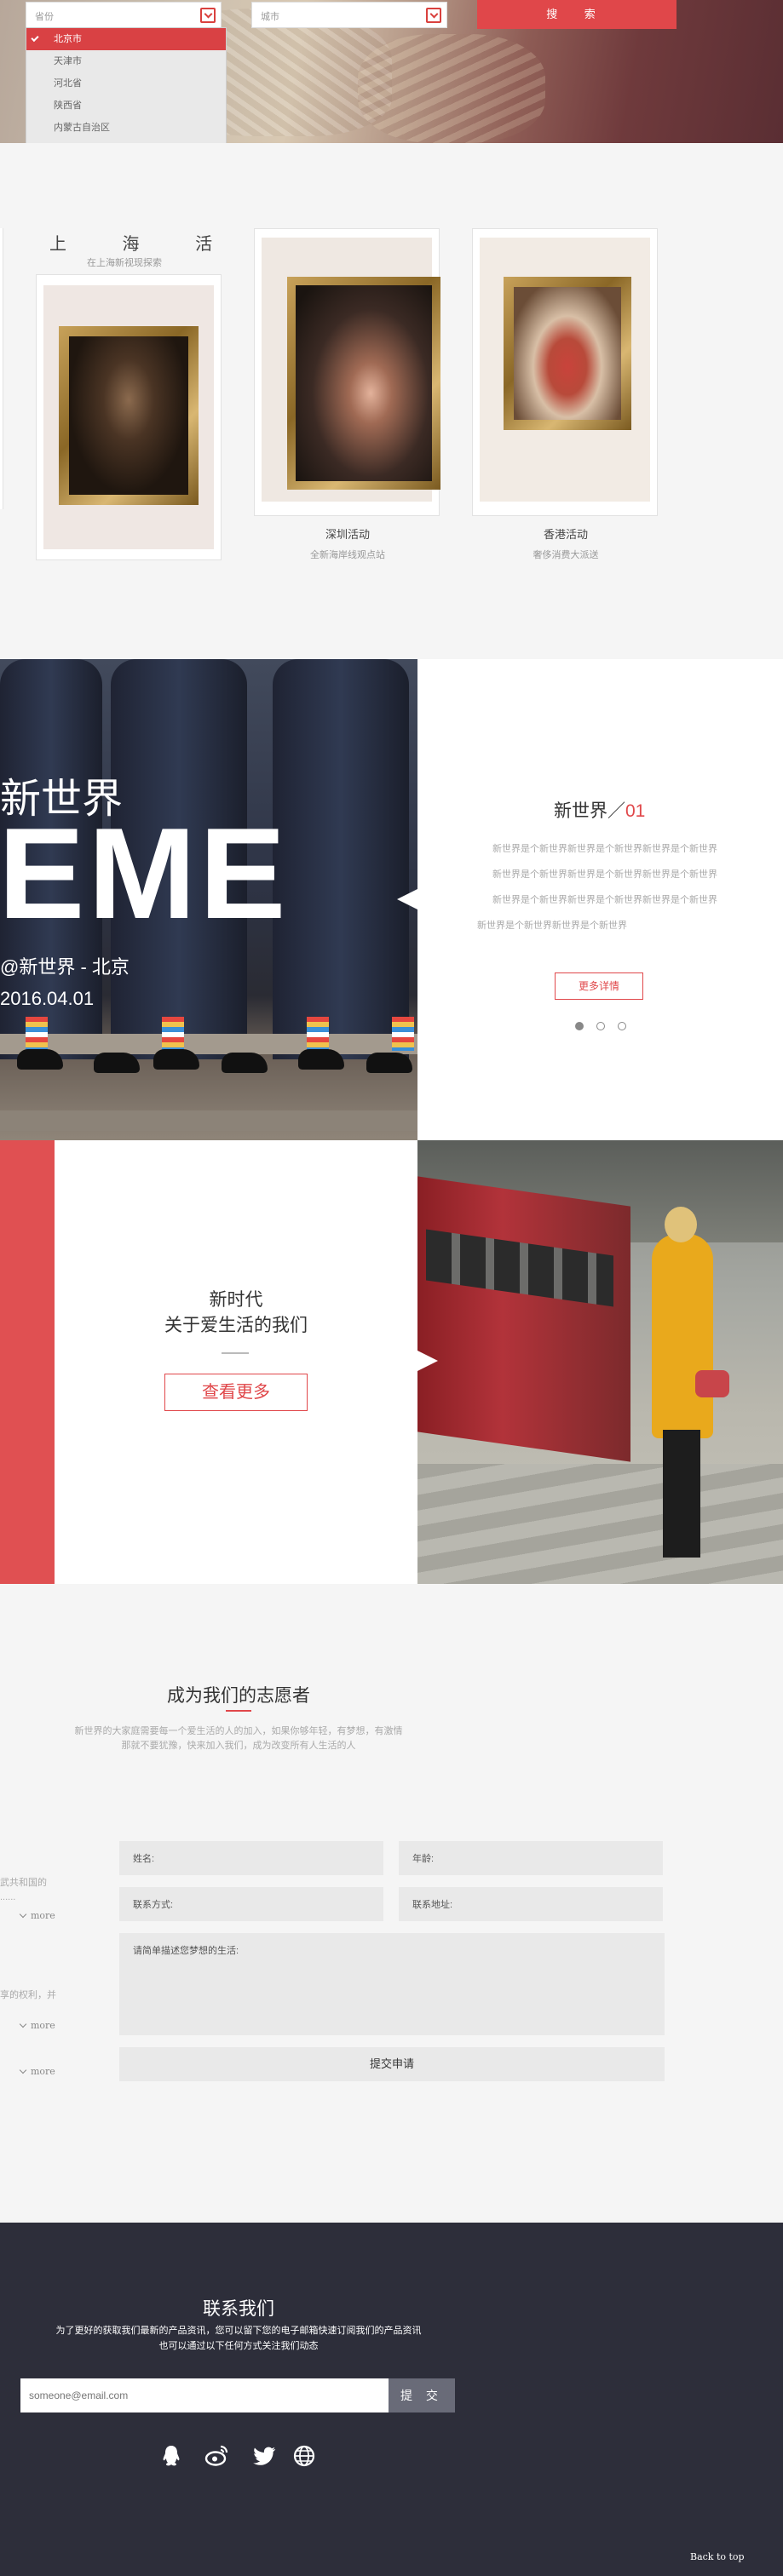 The width and height of the screenshot is (783, 2576). Describe the element at coordinates (341, 859) in the screenshot. I see `photo-leg` at that location.